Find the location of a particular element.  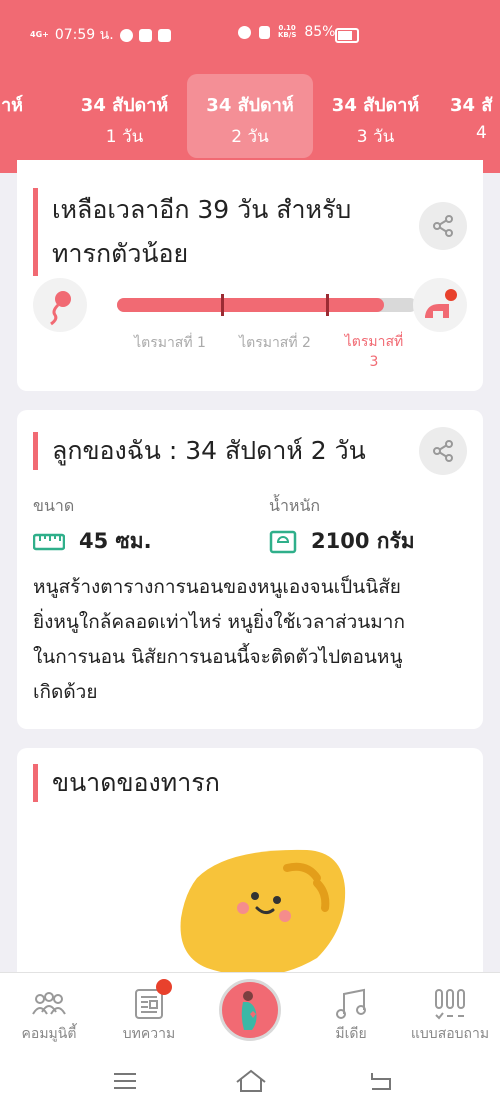

notification-badge is located at coordinates (164, 987).